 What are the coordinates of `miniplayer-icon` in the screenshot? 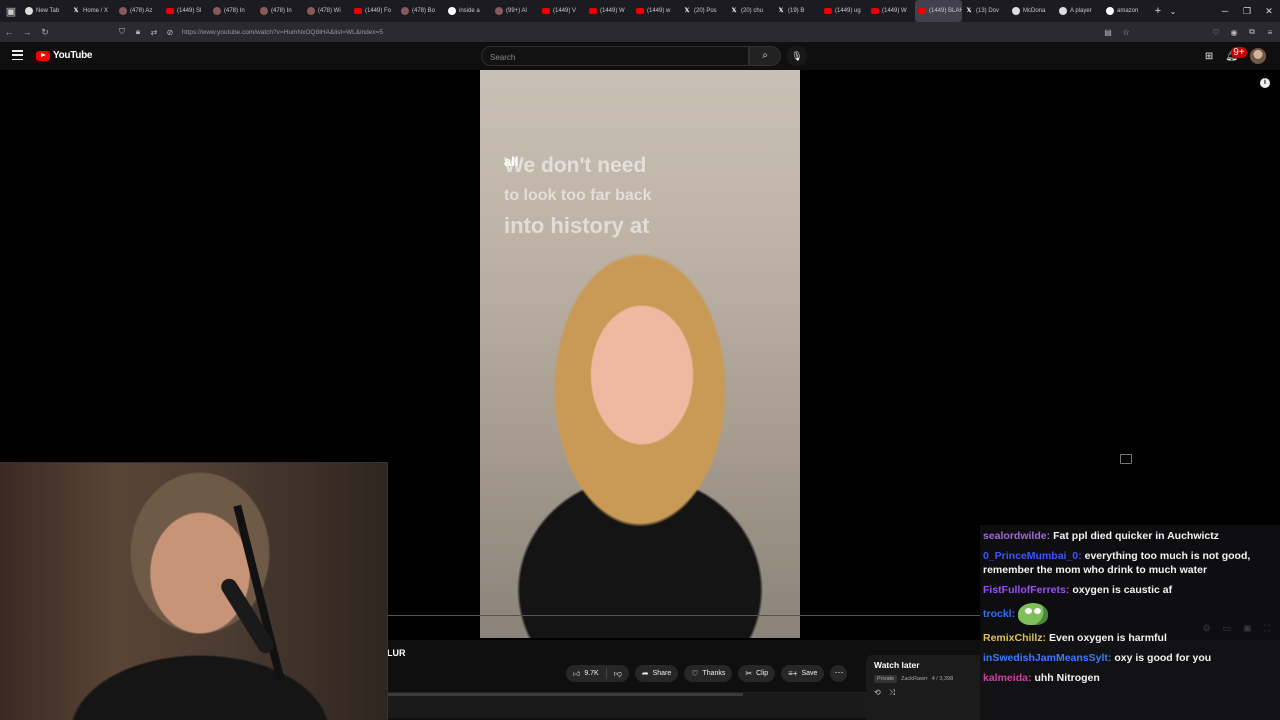 It's located at (1126, 459).